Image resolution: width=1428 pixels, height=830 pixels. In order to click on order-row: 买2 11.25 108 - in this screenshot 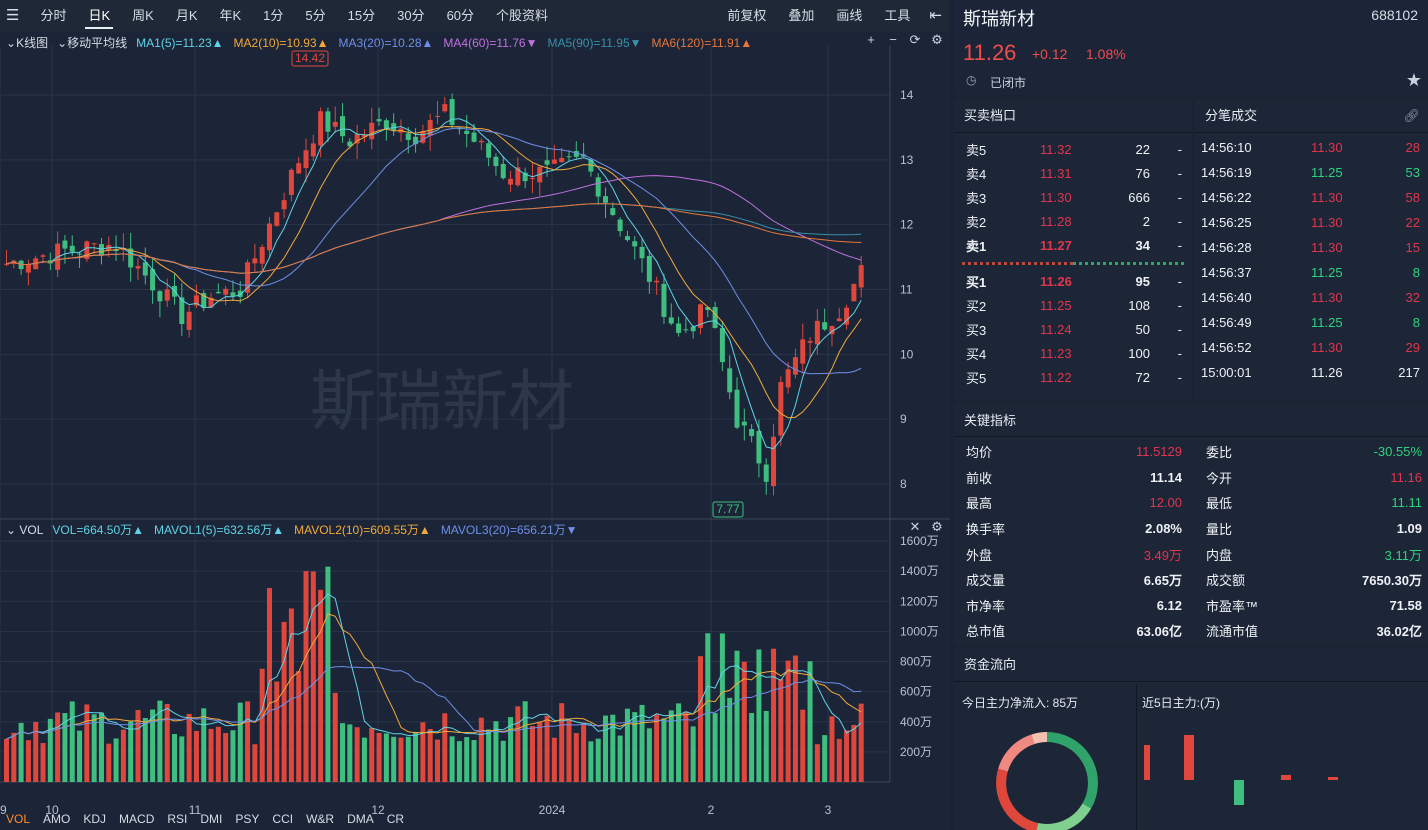, I will do `click(1073, 305)`.